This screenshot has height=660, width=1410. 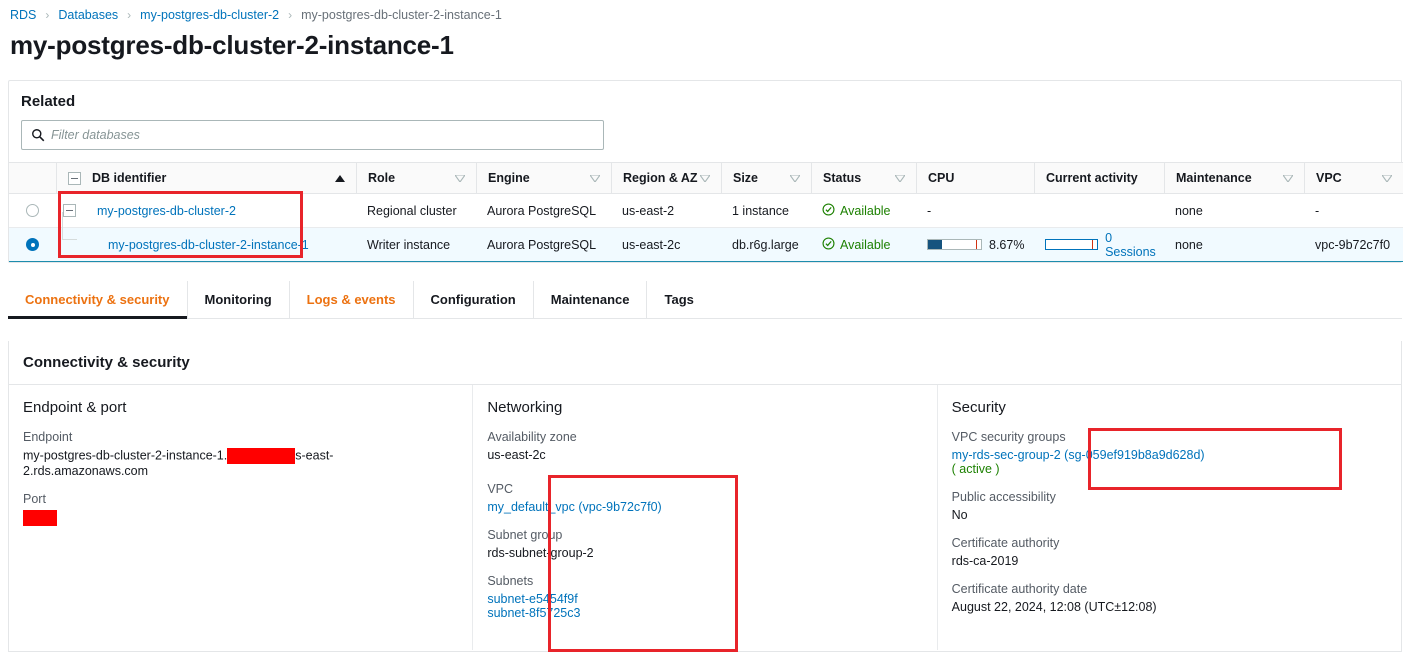 I want to click on certificate-authority-label: Certificate authority, so click(x=1005, y=543).